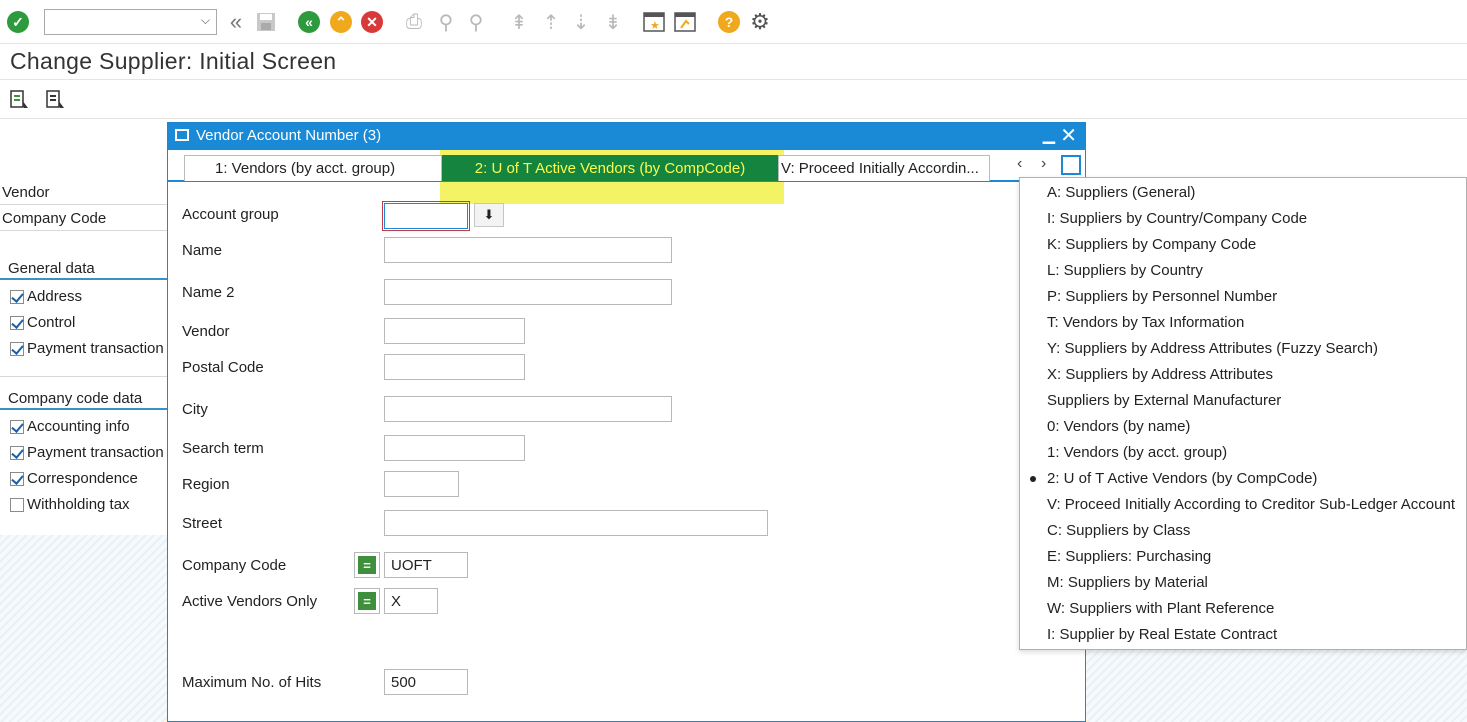 The image size is (1467, 722). Describe the element at coordinates (454, 448) in the screenshot. I see `search-term-input` at that location.